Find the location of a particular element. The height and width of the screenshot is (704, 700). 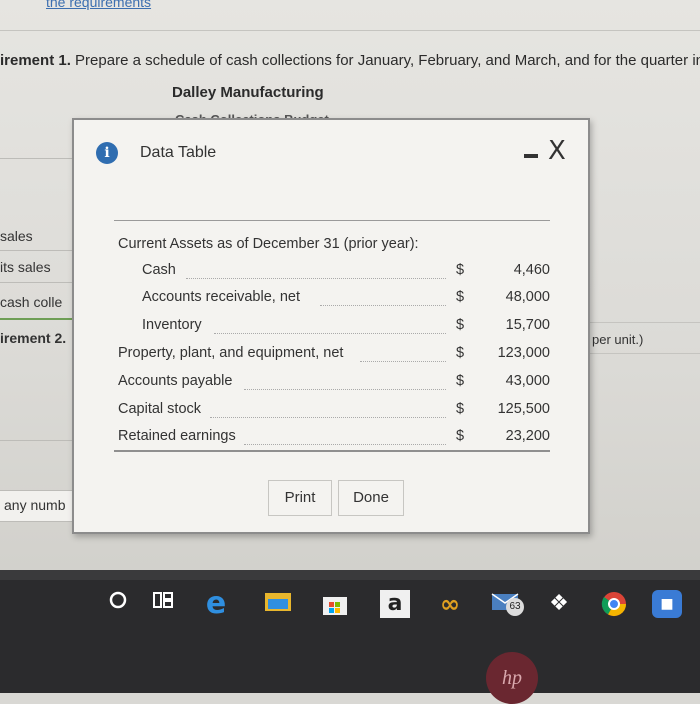

info-icon: i is located at coordinates (107, 153).